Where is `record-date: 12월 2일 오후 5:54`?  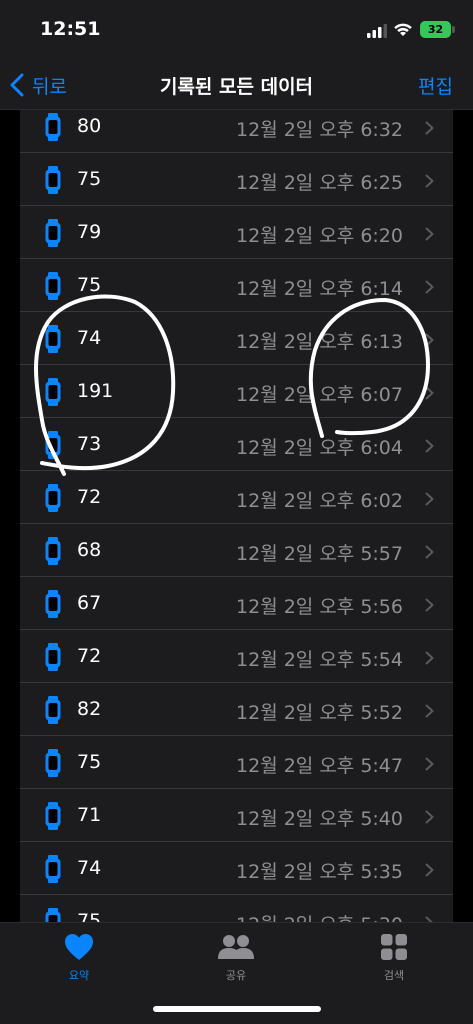 record-date: 12월 2일 오후 5:54 is located at coordinates (319, 660).